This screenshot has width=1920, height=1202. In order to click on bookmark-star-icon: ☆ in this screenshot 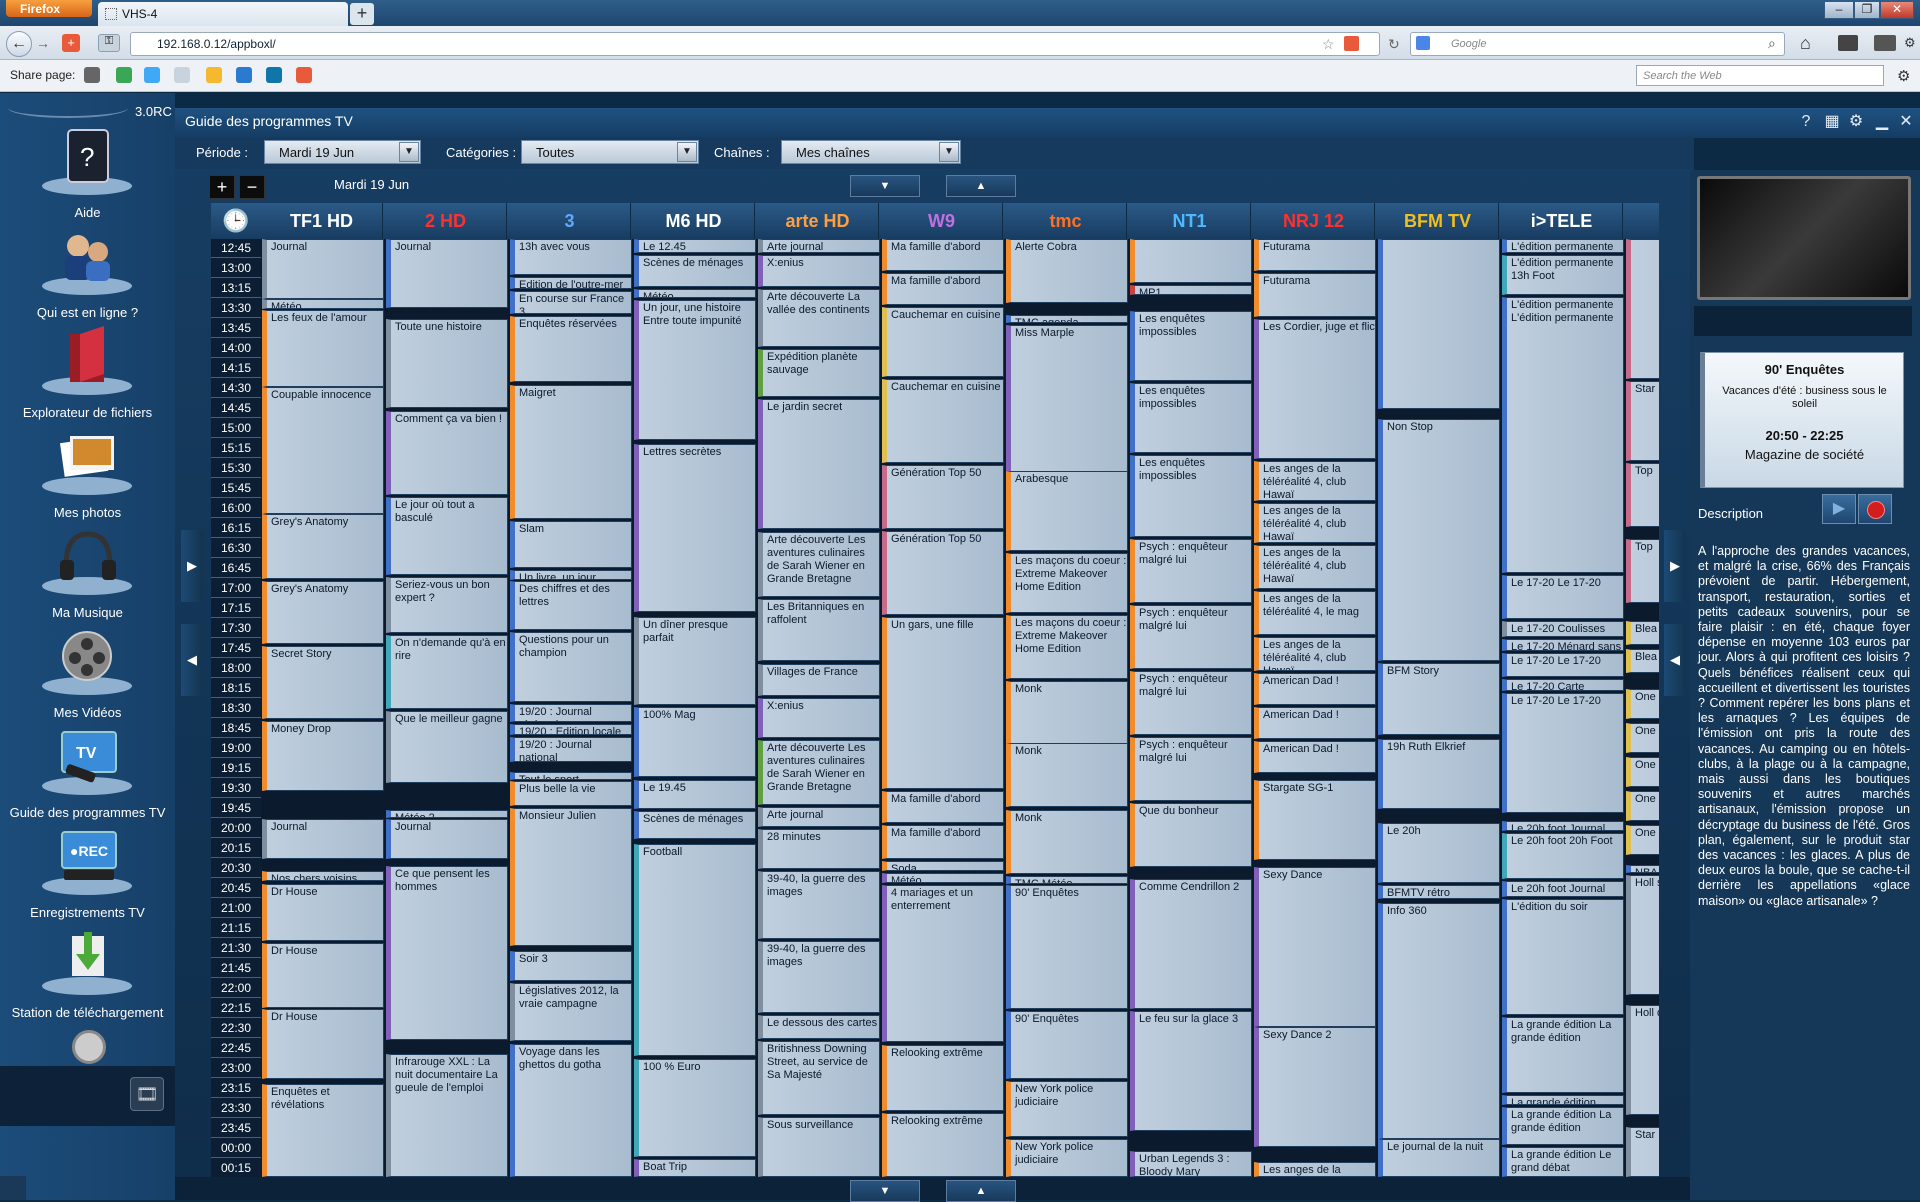, I will do `click(1328, 44)`.